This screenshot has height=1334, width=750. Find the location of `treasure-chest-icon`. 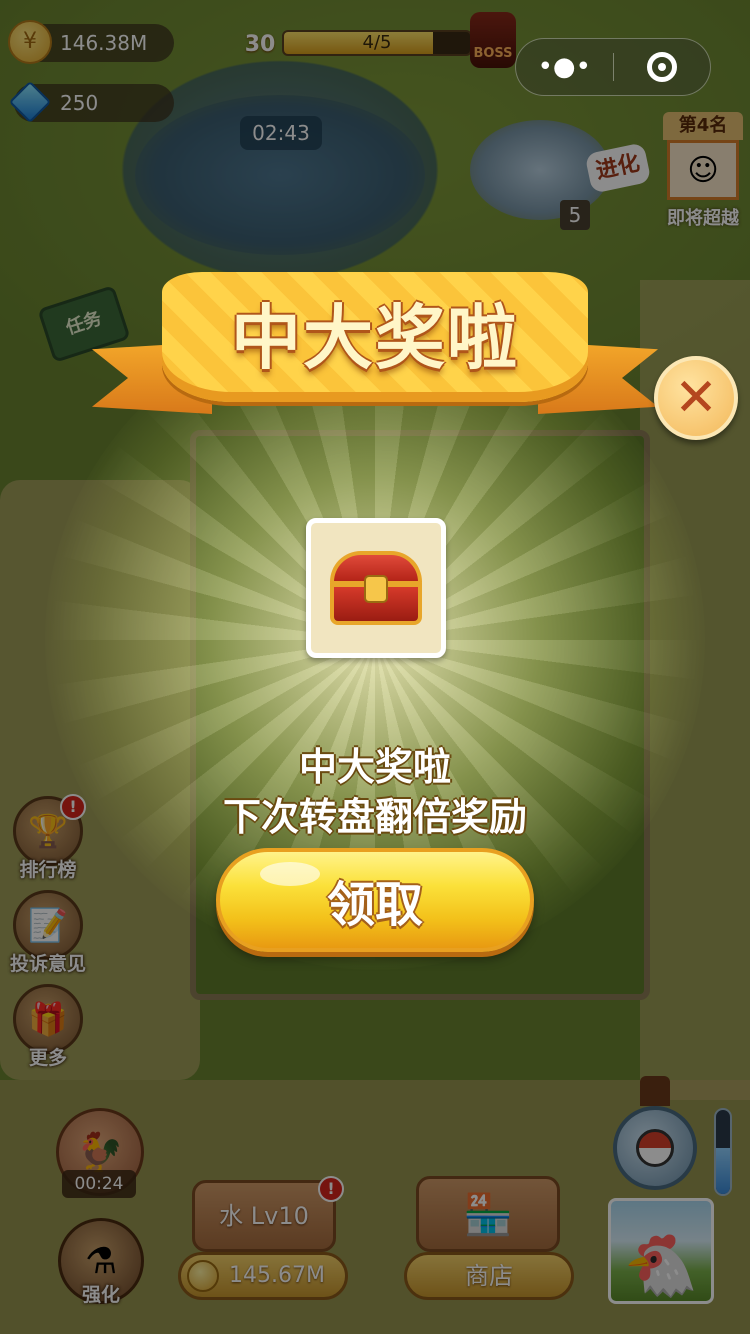

treasure-chest-icon is located at coordinates (376, 588).